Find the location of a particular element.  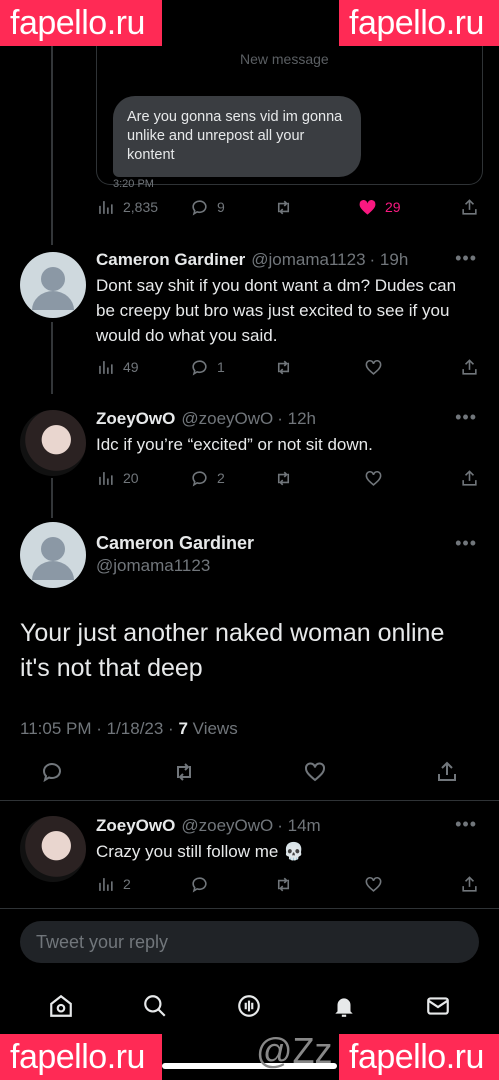

spaces-icon is located at coordinates (249, 1006).